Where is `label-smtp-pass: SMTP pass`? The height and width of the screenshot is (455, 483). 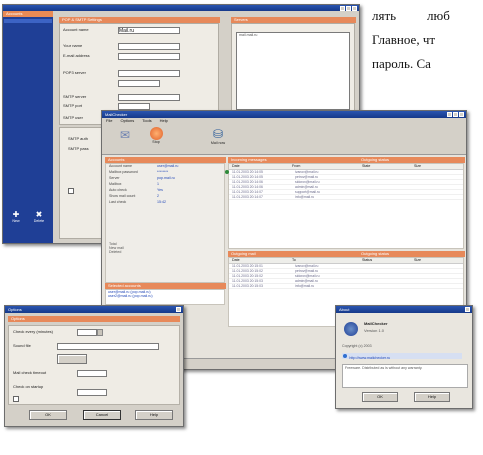
label-smtp-pass: SMTP pass is located at coordinates (78, 148).